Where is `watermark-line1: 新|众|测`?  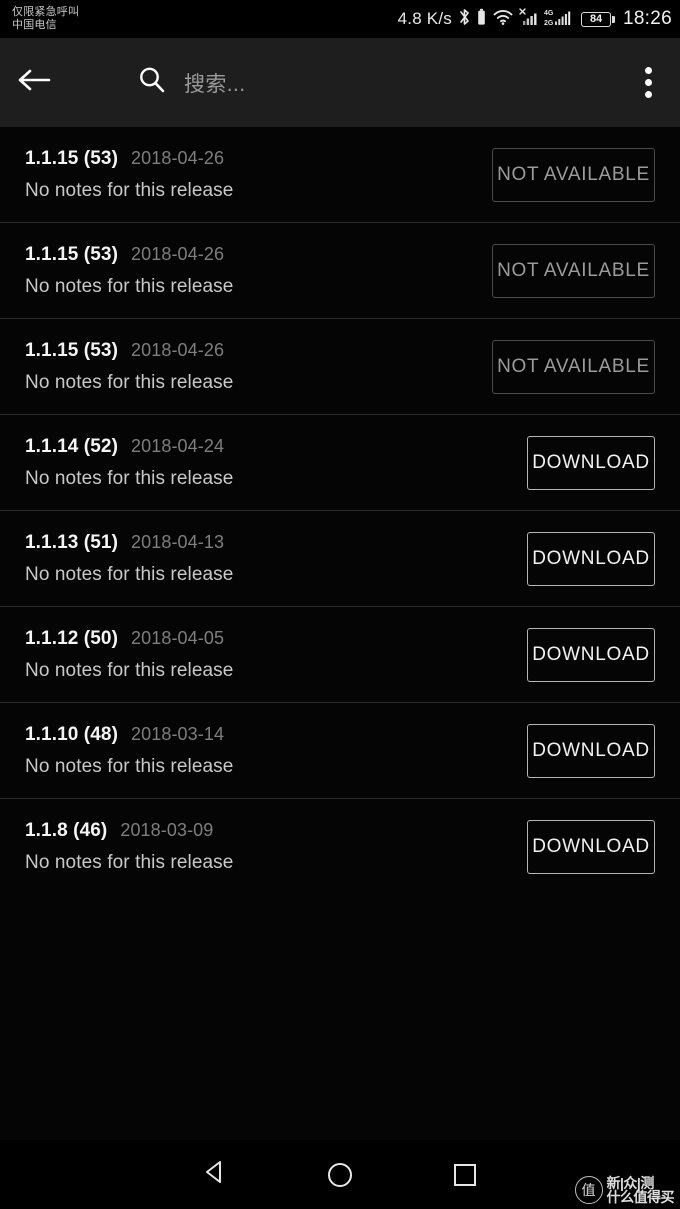
watermark-line1: 新|众|测 is located at coordinates (630, 1182).